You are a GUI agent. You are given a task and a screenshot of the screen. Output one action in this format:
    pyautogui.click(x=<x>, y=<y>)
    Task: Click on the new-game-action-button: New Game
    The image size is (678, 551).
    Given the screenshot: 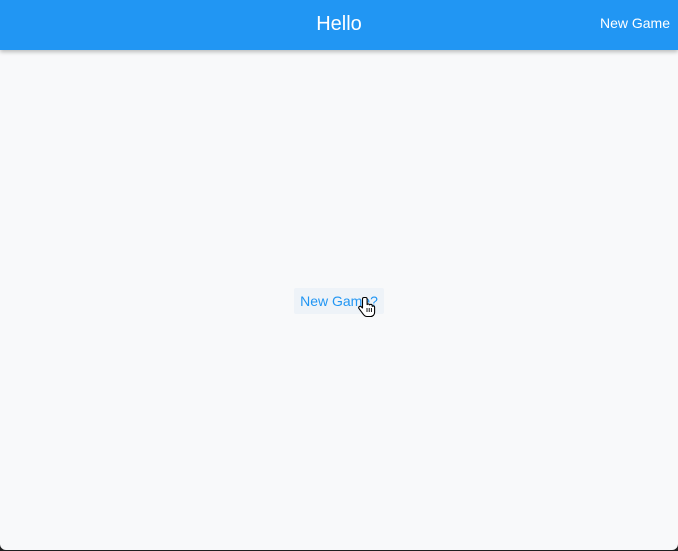 What is the action you would take?
    pyautogui.click(x=635, y=23)
    